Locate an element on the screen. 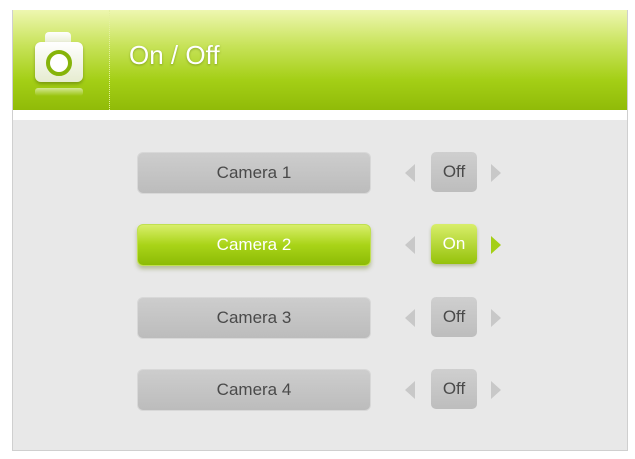 The image size is (635, 459). camera-4-state-value: Off is located at coordinates (454, 389).